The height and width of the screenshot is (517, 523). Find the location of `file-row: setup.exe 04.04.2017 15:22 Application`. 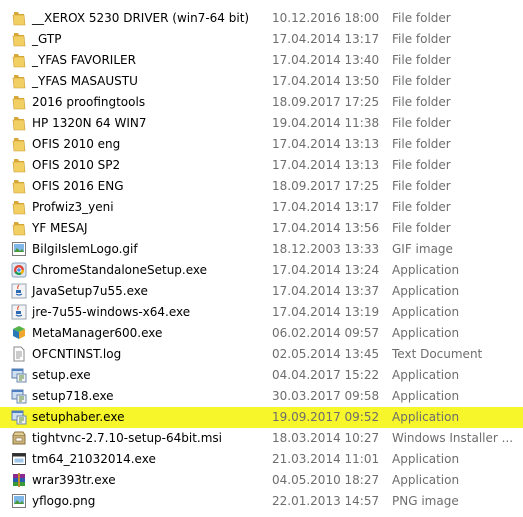

file-row: setup.exe 04.04.2017 15:22 Application is located at coordinates (261, 375).